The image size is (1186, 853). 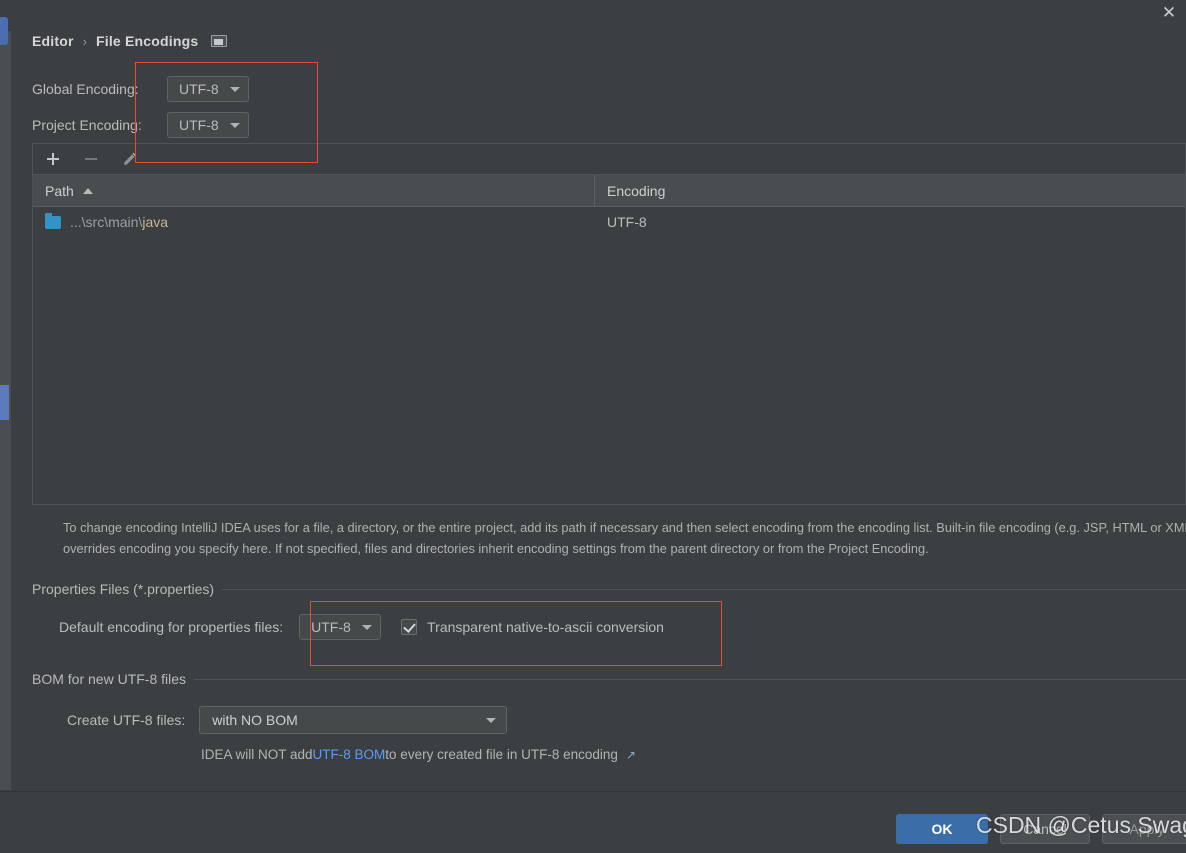 I want to click on project-encoding-label: Project Encoding:, so click(x=87, y=125).